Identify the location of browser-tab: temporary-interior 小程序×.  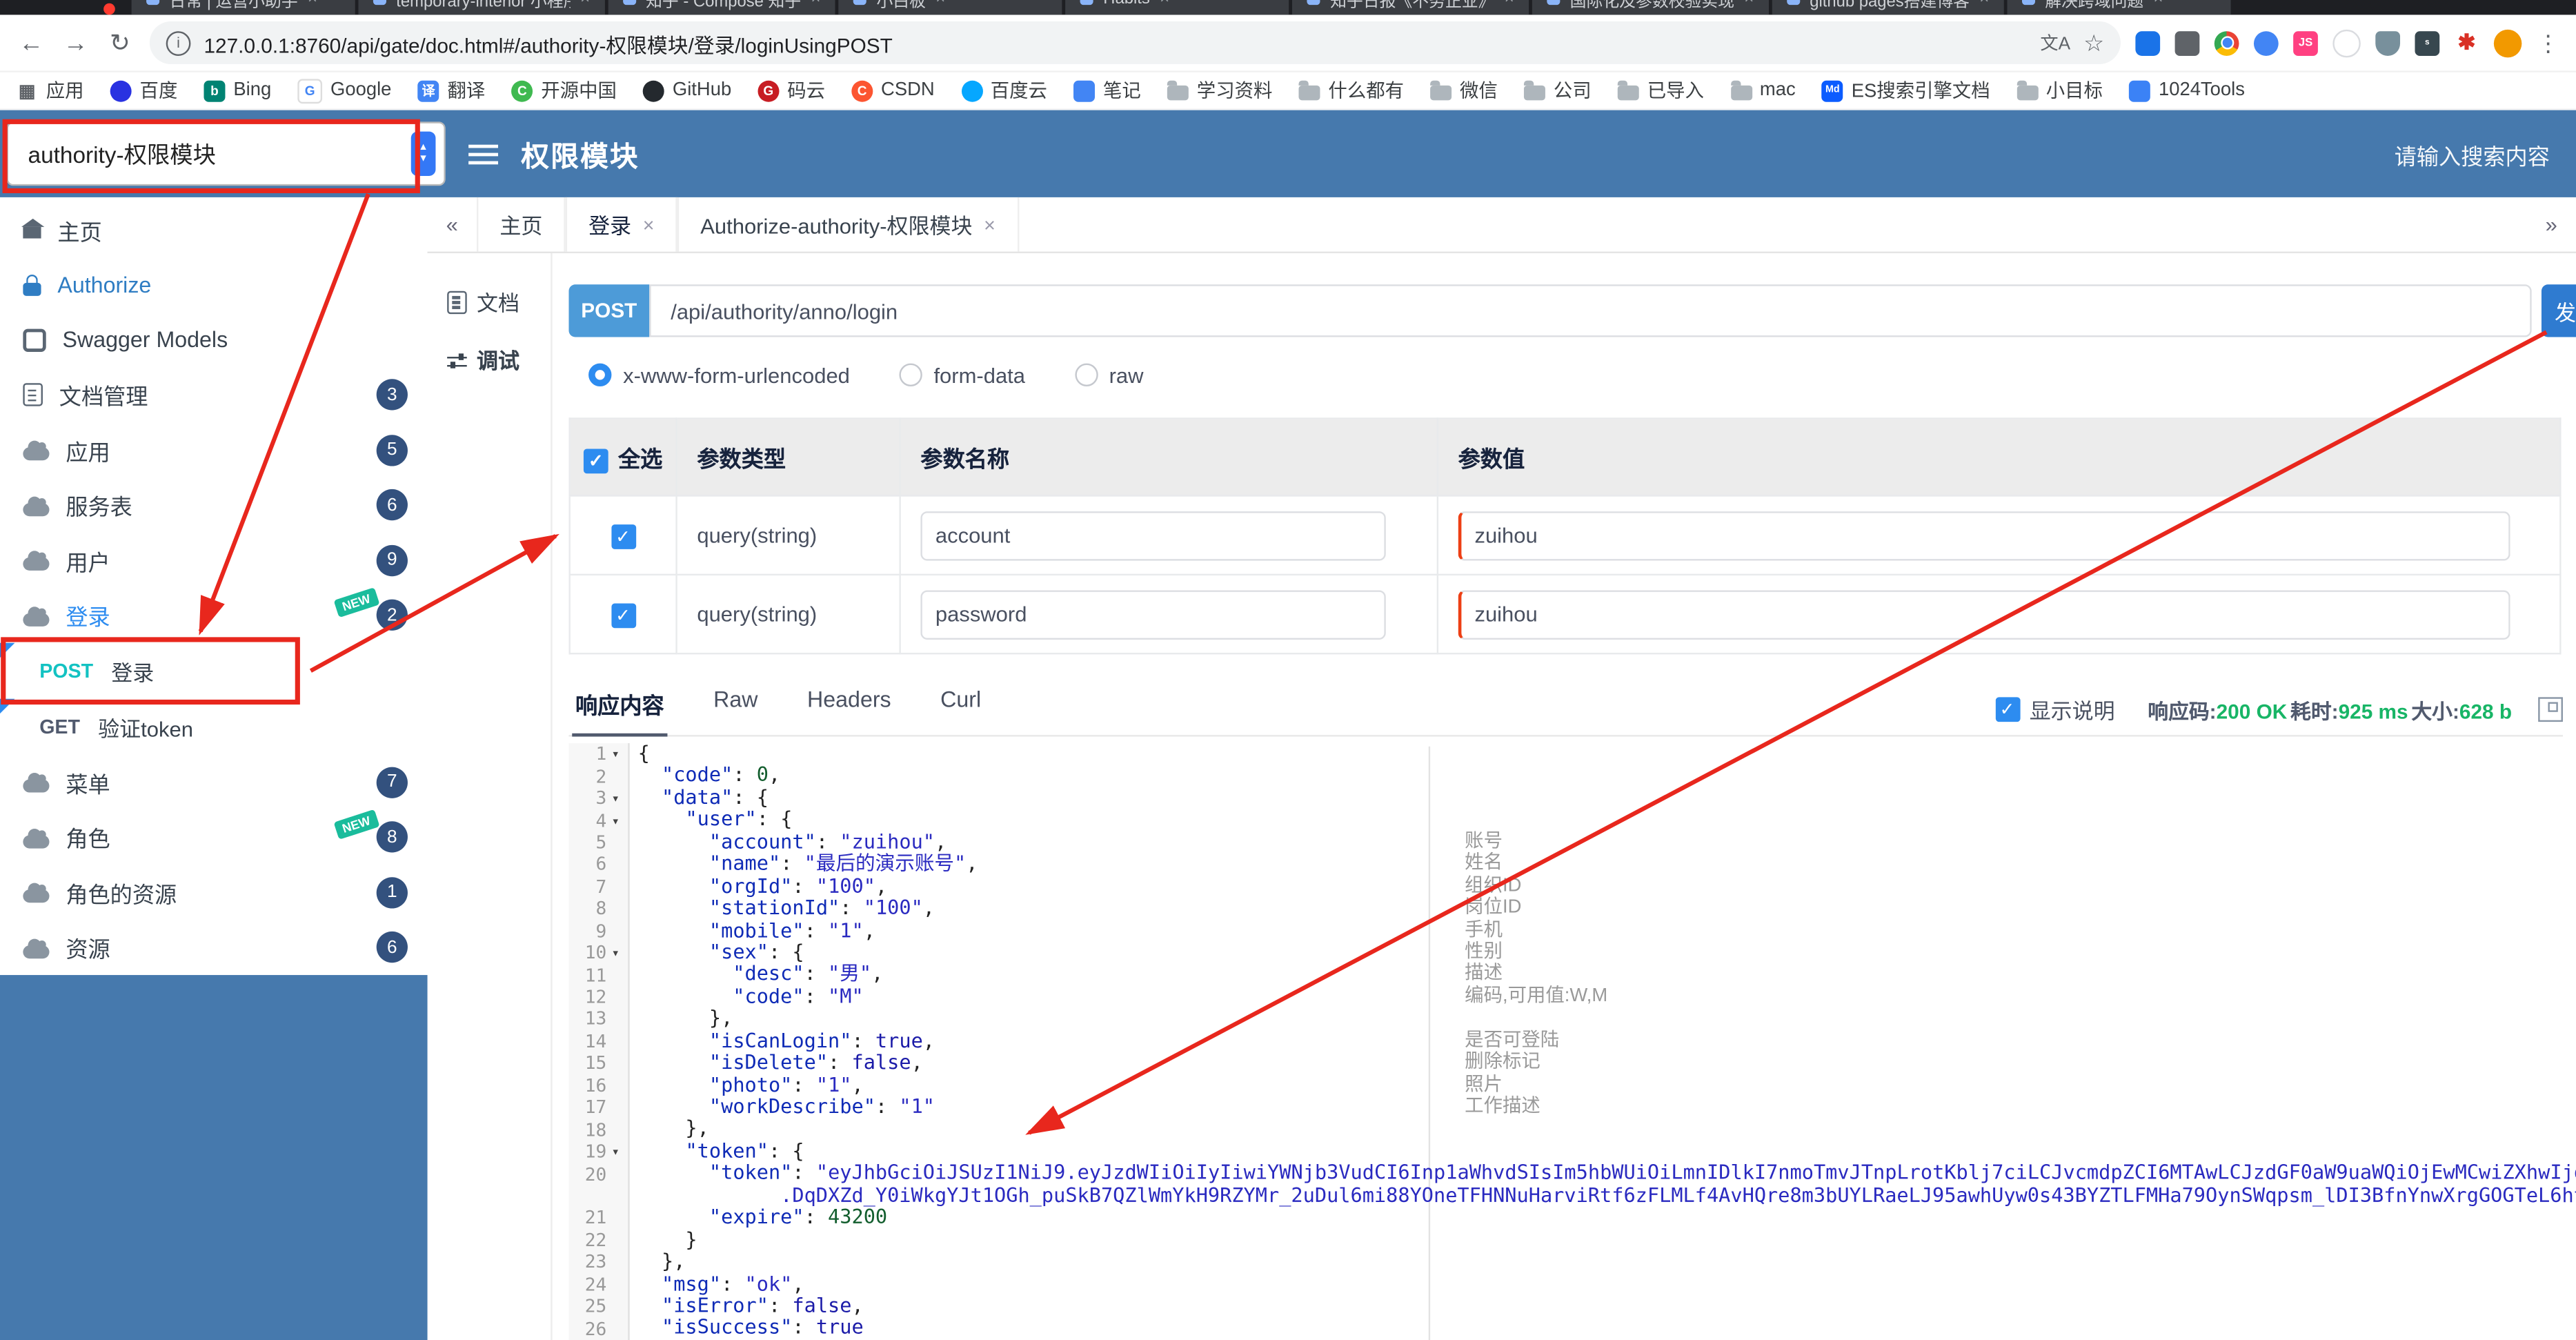
(481, 7).